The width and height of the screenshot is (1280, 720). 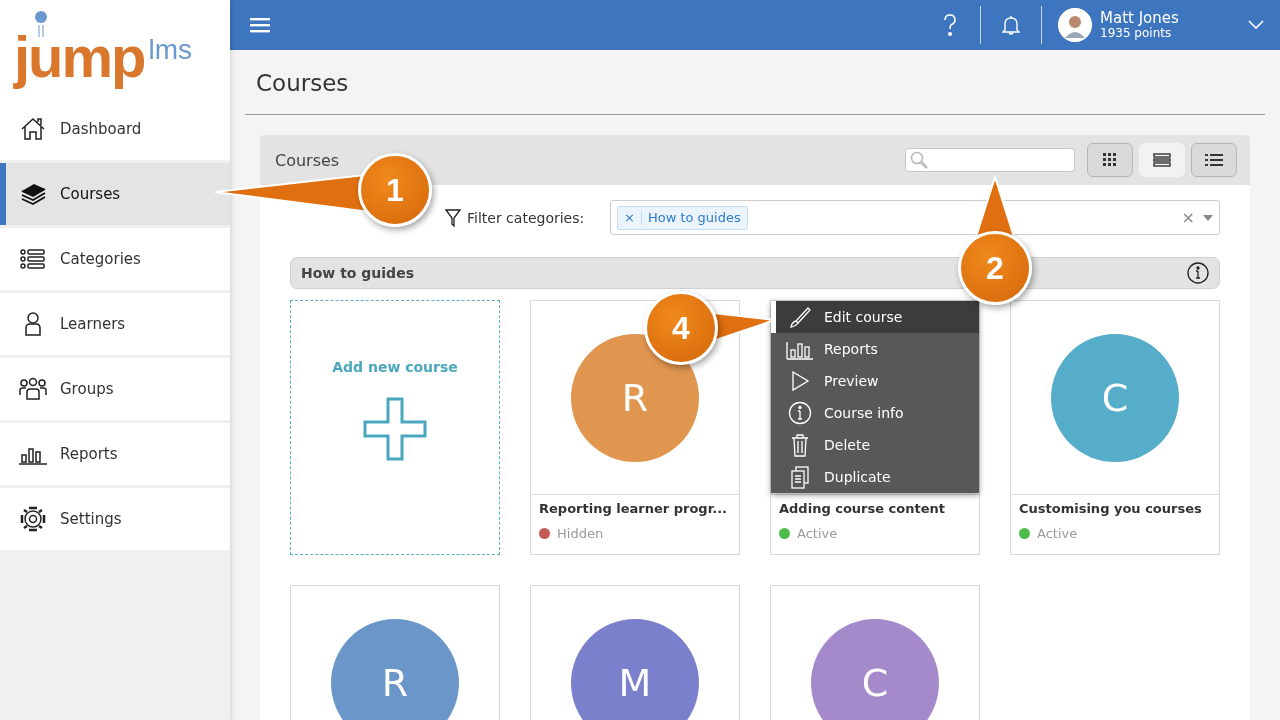 I want to click on settings-icon, so click(x=33, y=519).